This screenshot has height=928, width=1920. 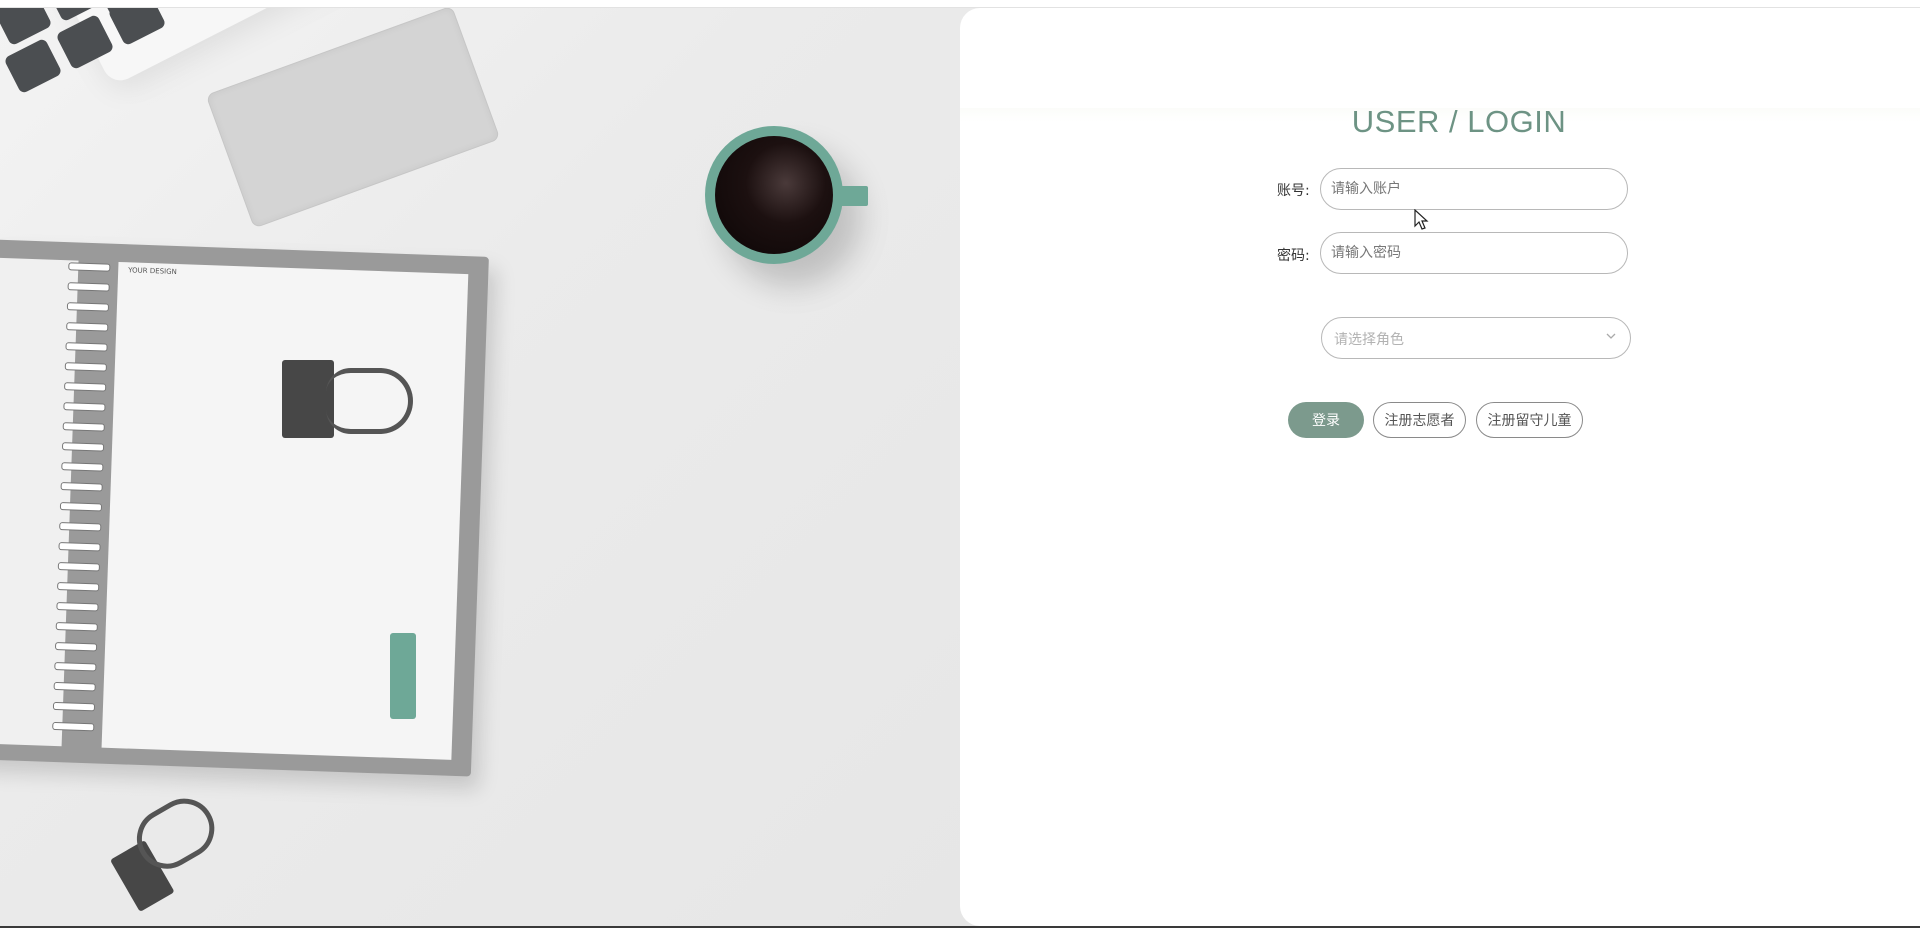 I want to click on chevron-down-icon, so click(x=1611, y=336).